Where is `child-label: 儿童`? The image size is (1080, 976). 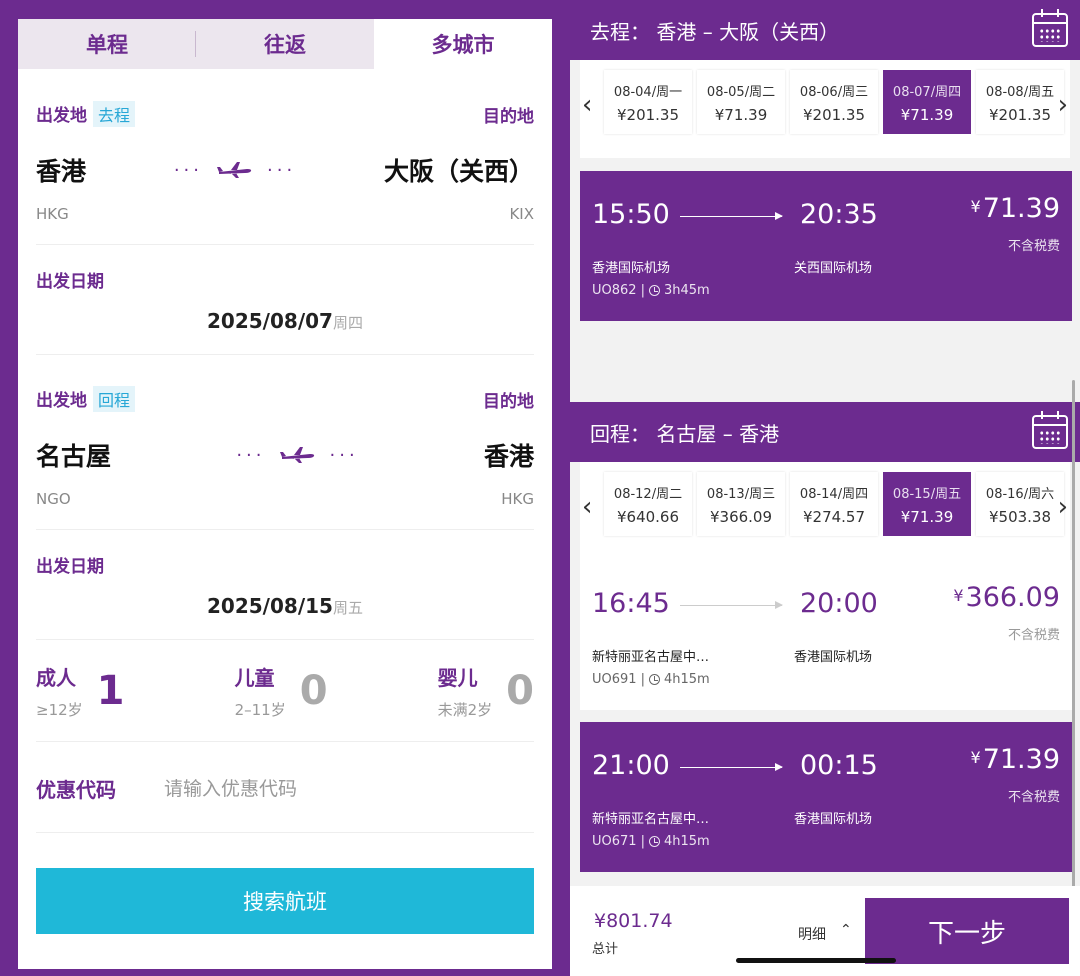
child-label: 儿童 is located at coordinates (254, 678).